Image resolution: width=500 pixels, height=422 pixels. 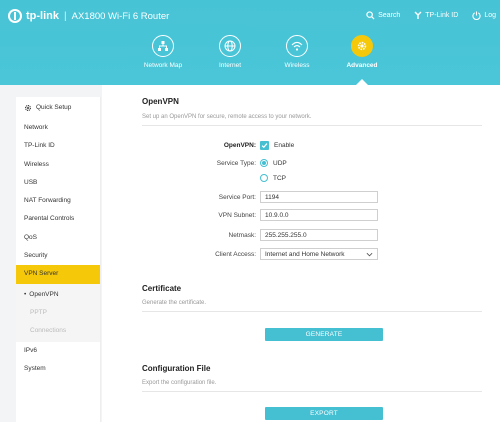 I want to click on network-map-icon, so click(x=163, y=46).